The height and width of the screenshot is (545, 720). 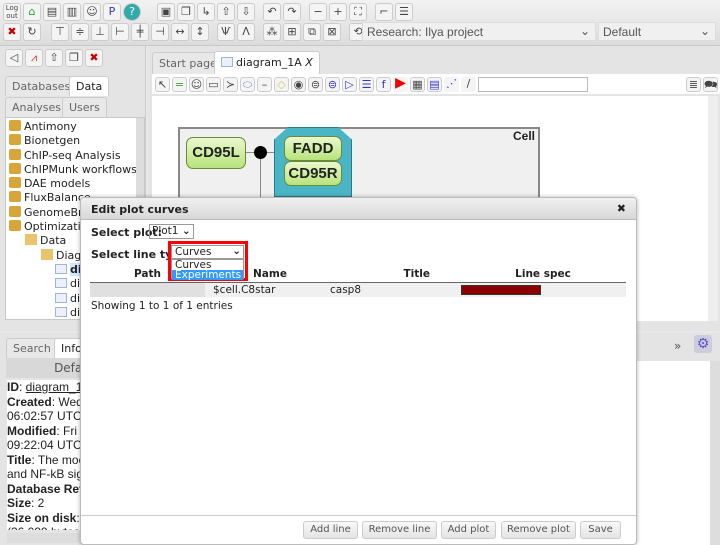 I want to click on bottom-scrollbar, so click(x=715, y=453).